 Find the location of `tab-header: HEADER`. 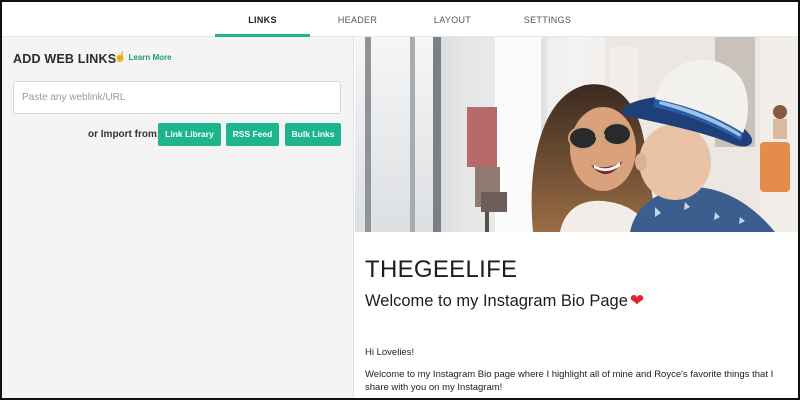

tab-header: HEADER is located at coordinates (357, 19).